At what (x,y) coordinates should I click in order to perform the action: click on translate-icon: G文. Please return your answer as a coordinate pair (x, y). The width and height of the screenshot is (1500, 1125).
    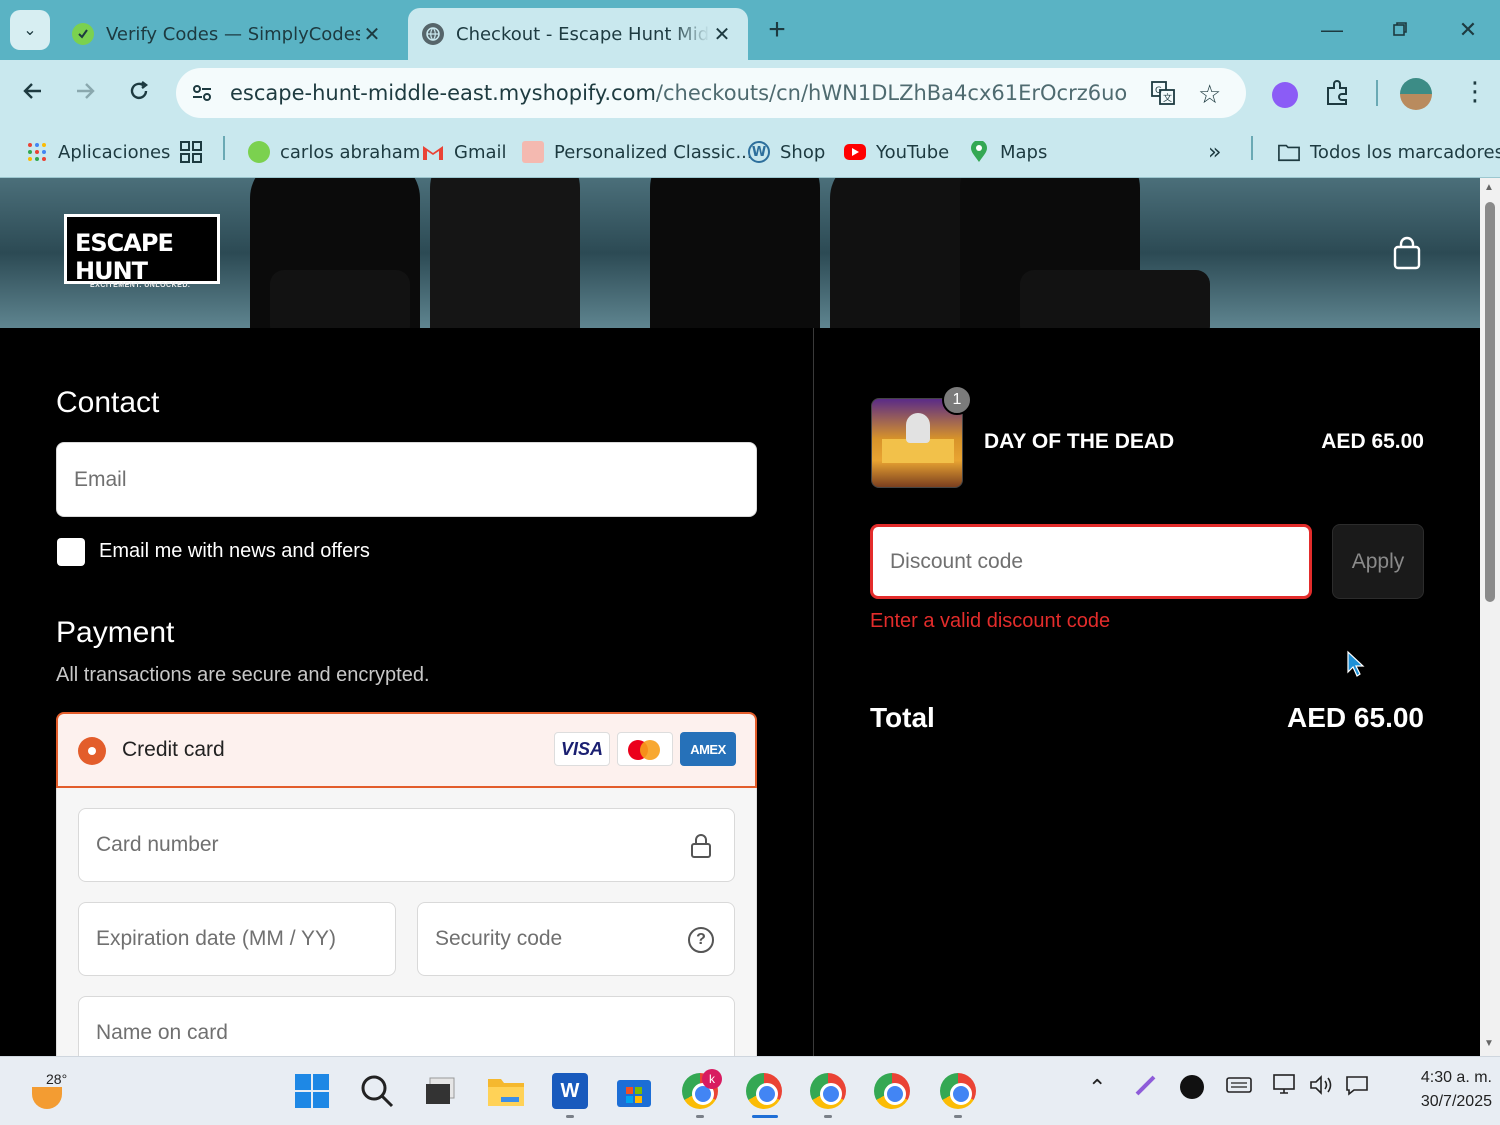
    Looking at the image, I should click on (1163, 95).